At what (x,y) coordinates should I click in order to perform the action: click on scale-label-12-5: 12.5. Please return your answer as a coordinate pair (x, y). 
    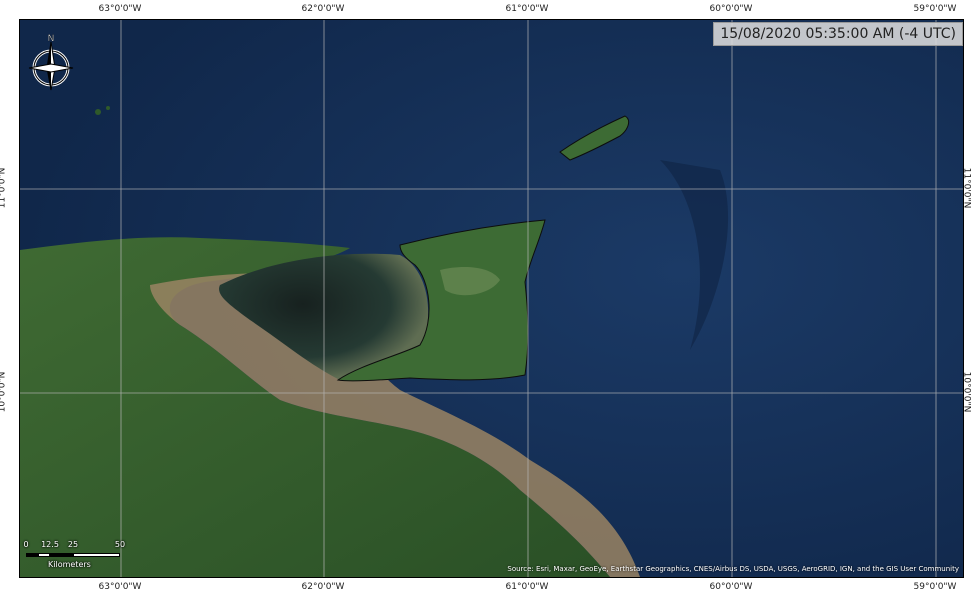
    Looking at the image, I should click on (50, 544).